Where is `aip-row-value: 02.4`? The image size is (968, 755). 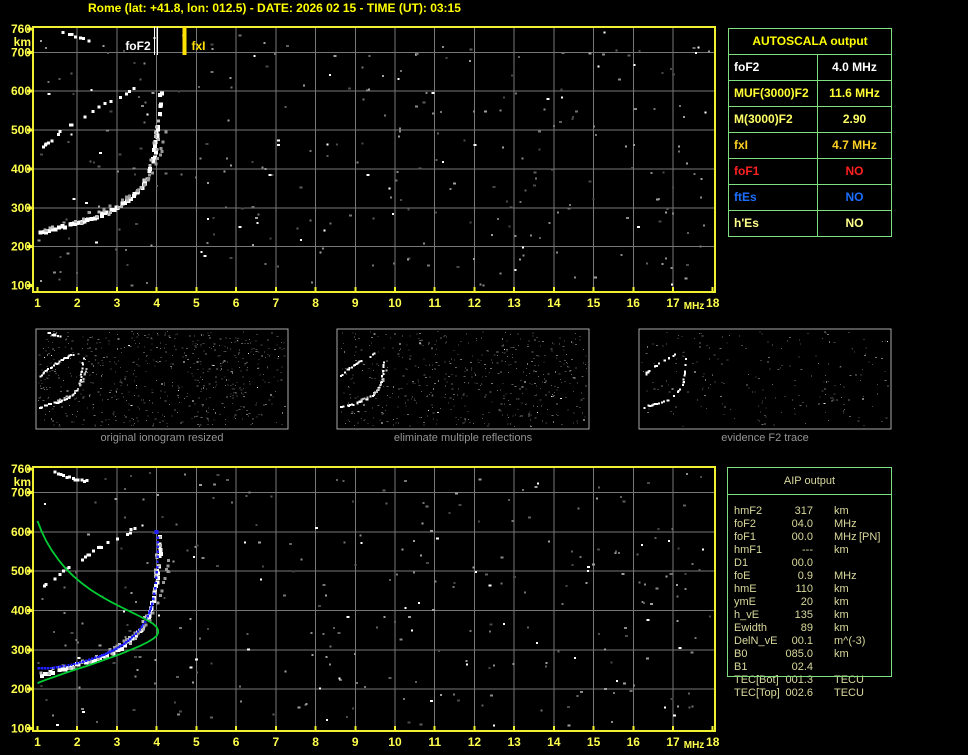
aip-row-value: 02.4 is located at coordinates (802, 667).